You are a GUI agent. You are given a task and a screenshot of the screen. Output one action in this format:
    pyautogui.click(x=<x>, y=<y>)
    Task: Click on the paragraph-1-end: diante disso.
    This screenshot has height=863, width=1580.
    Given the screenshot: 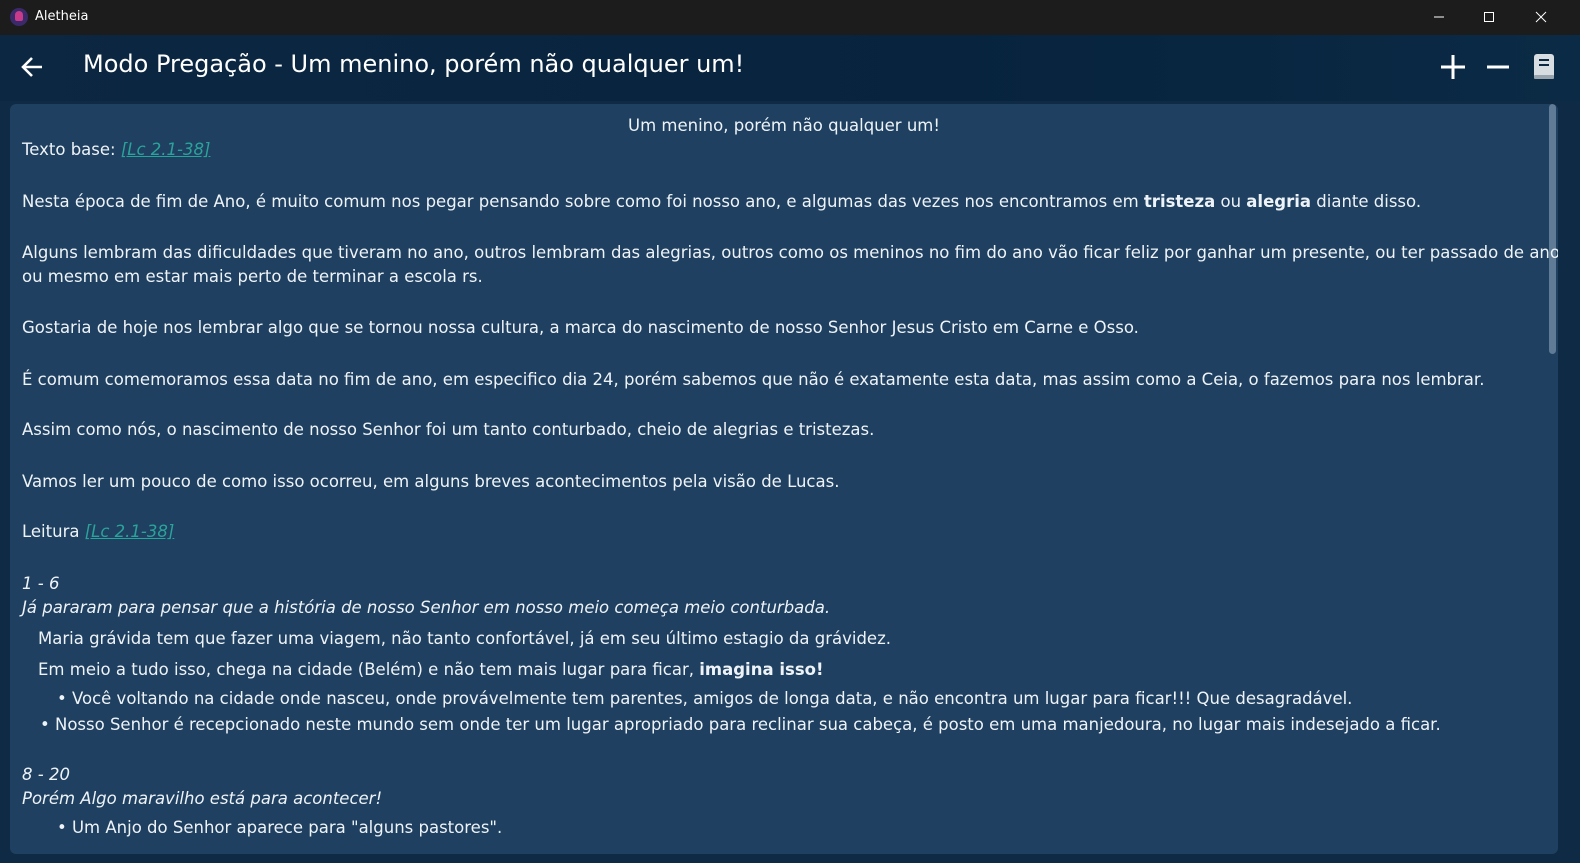 What is the action you would take?
    pyautogui.click(x=1366, y=201)
    